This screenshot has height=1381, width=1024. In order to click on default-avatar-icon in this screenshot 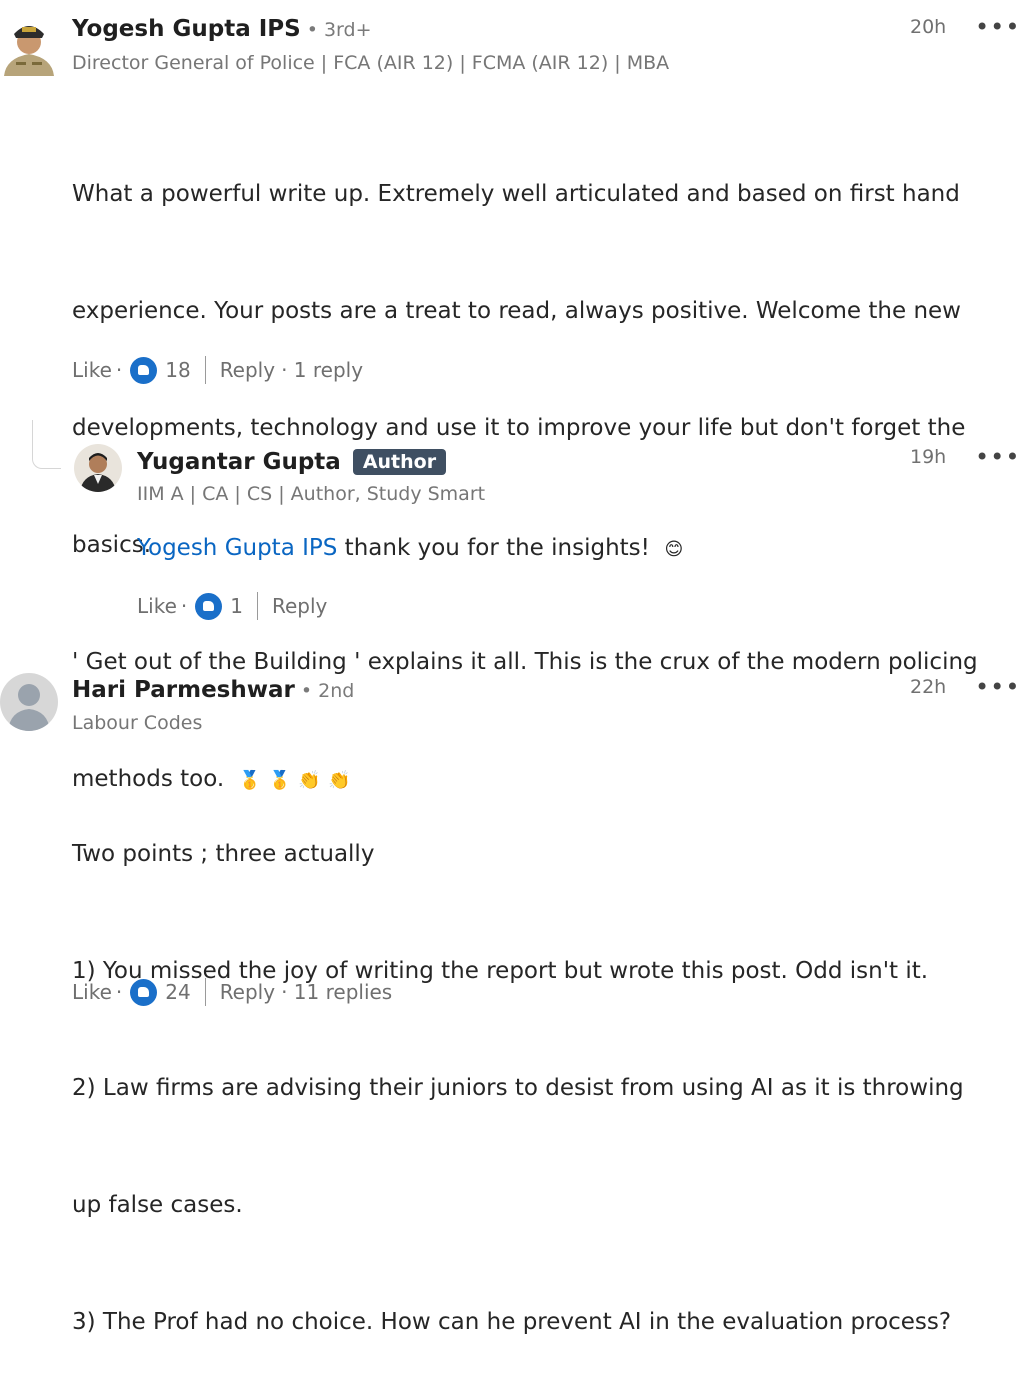, I will do `click(29, 702)`.